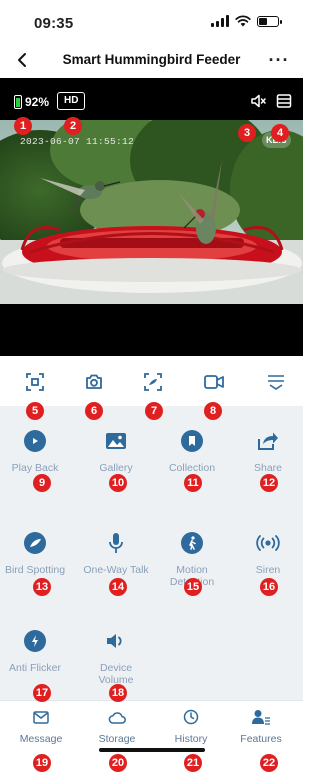 This screenshot has height=772, width=320. What do you see at coordinates (192, 576) in the screenshot?
I see `feature-label: Motion Detection` at bounding box center [192, 576].